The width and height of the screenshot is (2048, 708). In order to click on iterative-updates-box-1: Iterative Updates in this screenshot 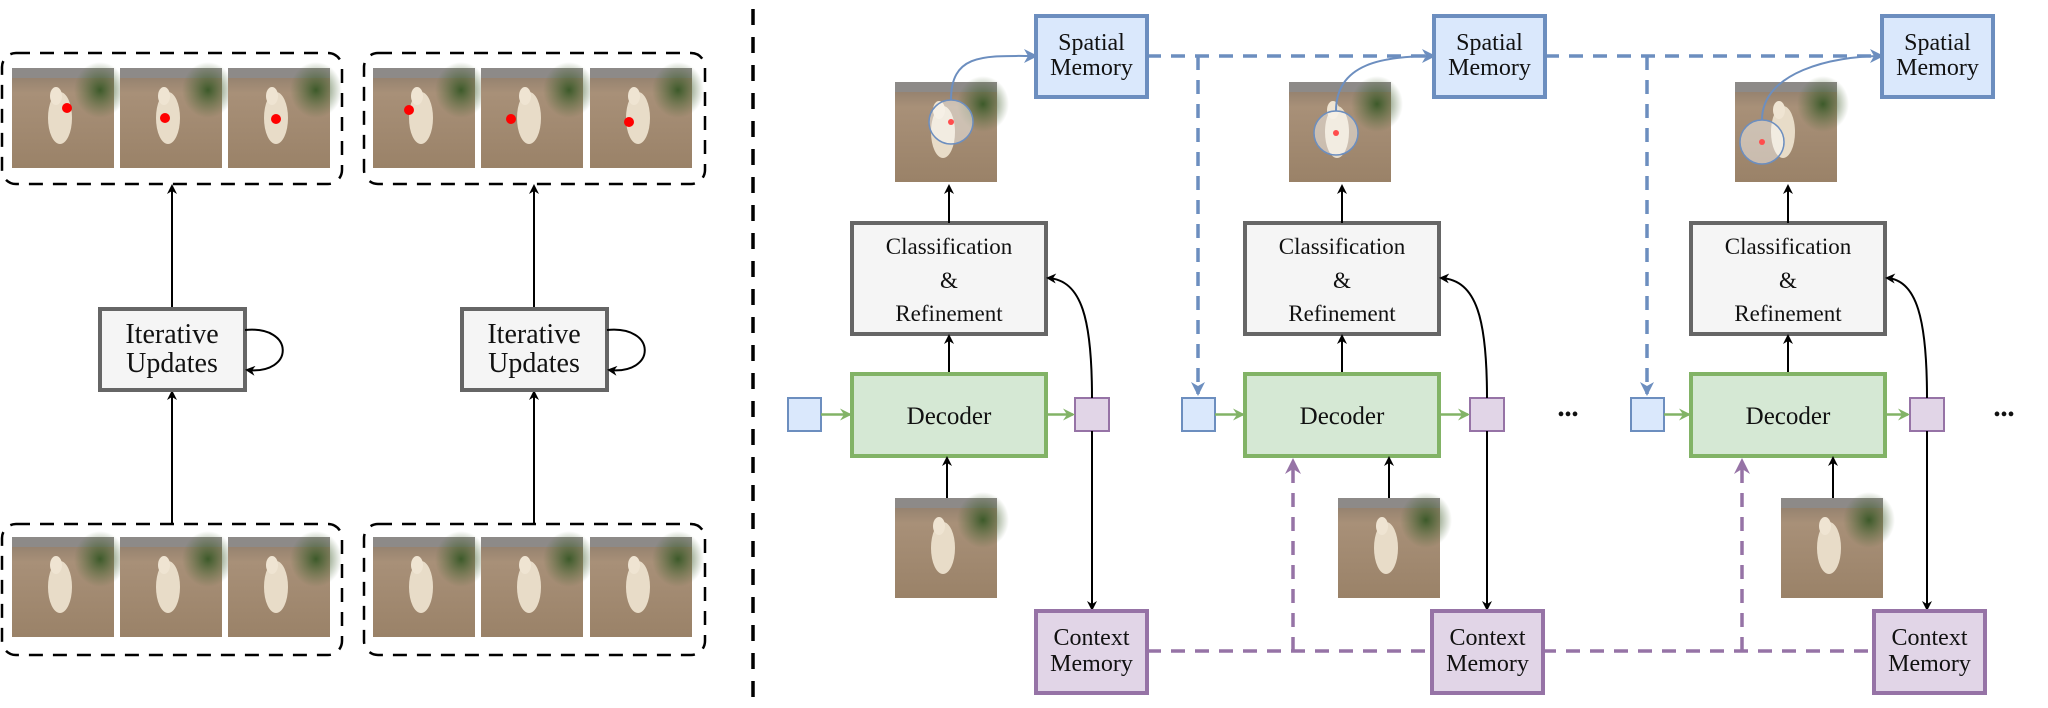, I will do `click(172, 349)`.